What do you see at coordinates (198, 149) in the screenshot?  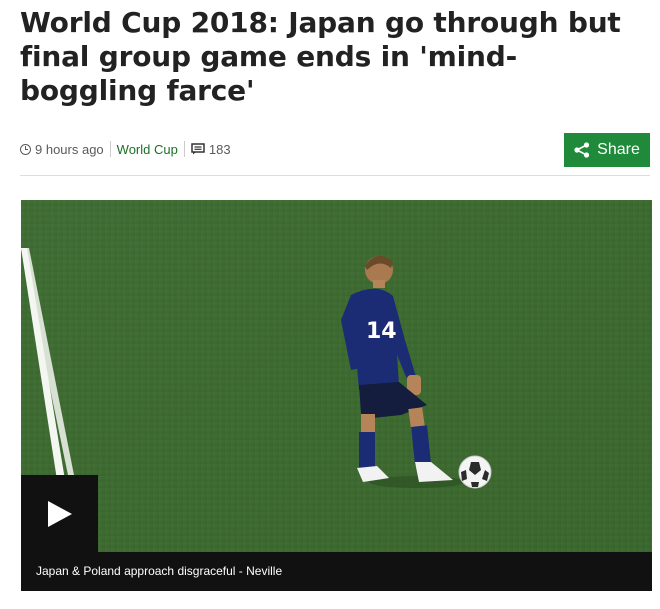 I see `comments-icon` at bounding box center [198, 149].